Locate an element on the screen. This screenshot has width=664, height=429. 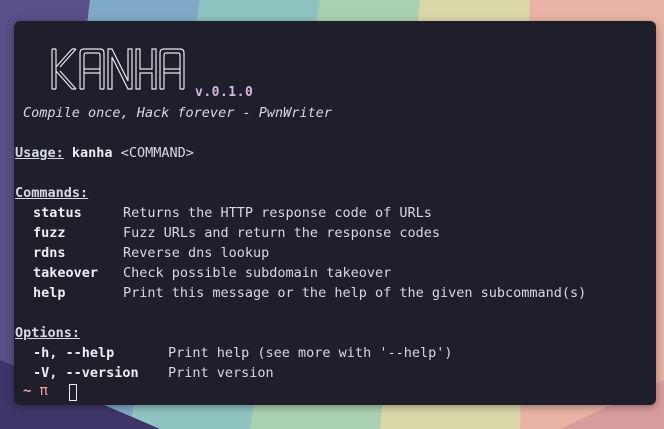
commands-heading-line: Commands: is located at coordinates (51, 193).